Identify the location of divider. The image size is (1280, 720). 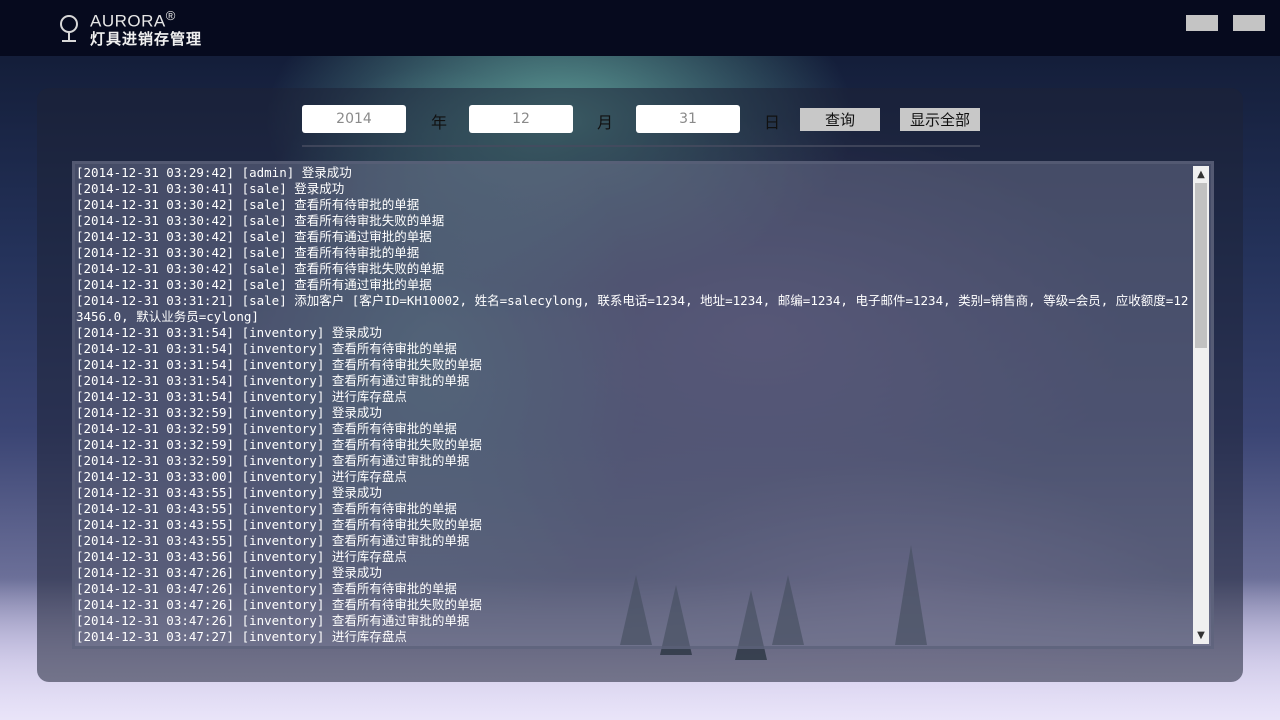
(641, 146).